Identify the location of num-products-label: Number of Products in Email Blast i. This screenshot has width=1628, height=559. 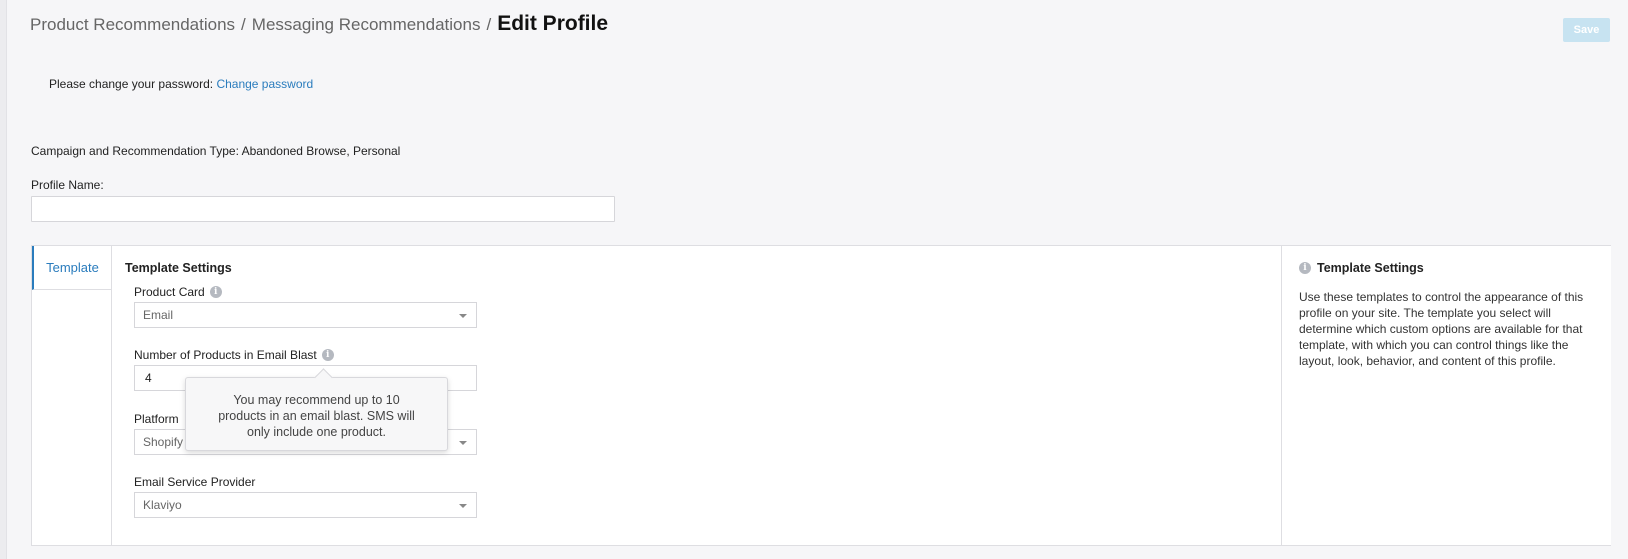
(234, 355).